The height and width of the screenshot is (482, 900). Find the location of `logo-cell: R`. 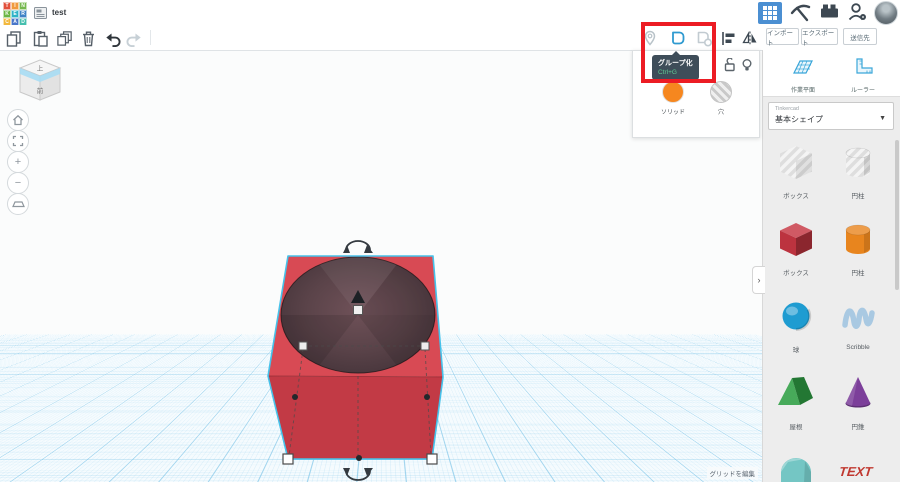

logo-cell: R is located at coordinates (23, 14).